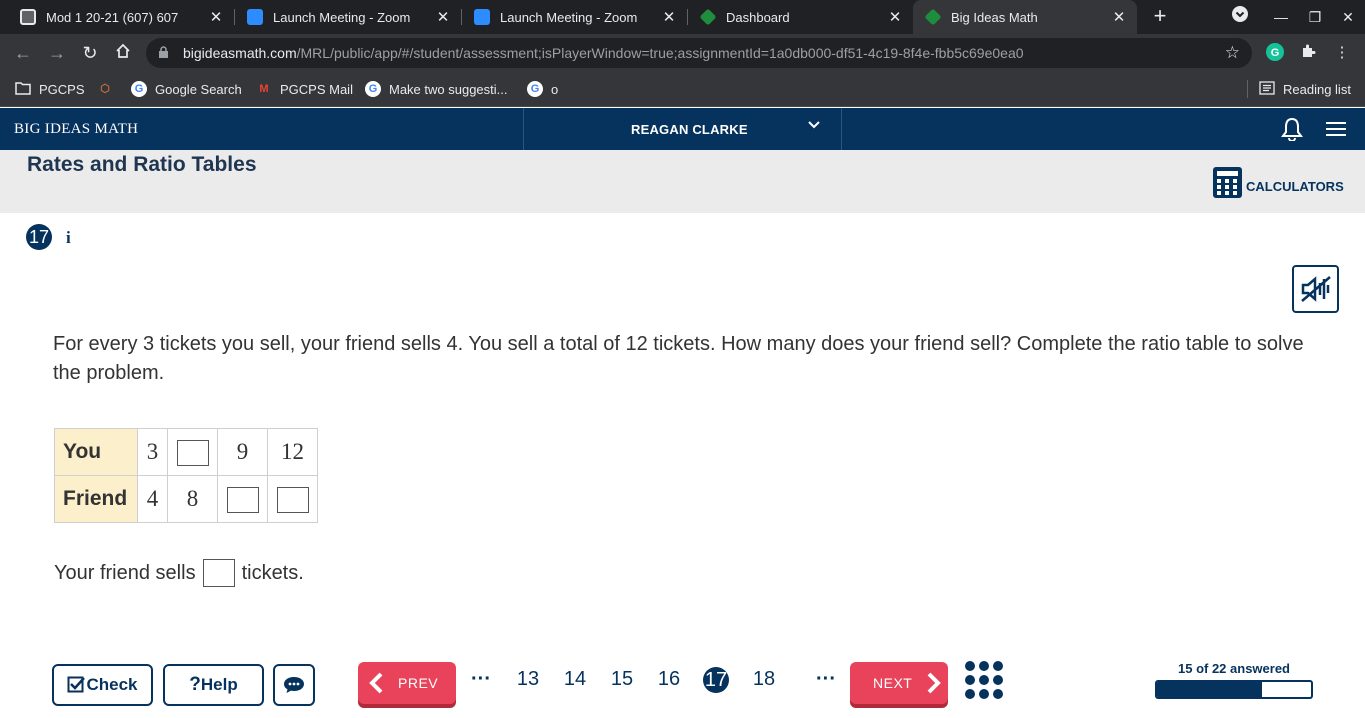  I want to click on browser-tab-active: Big Ideas Math ✕, so click(1025, 17).